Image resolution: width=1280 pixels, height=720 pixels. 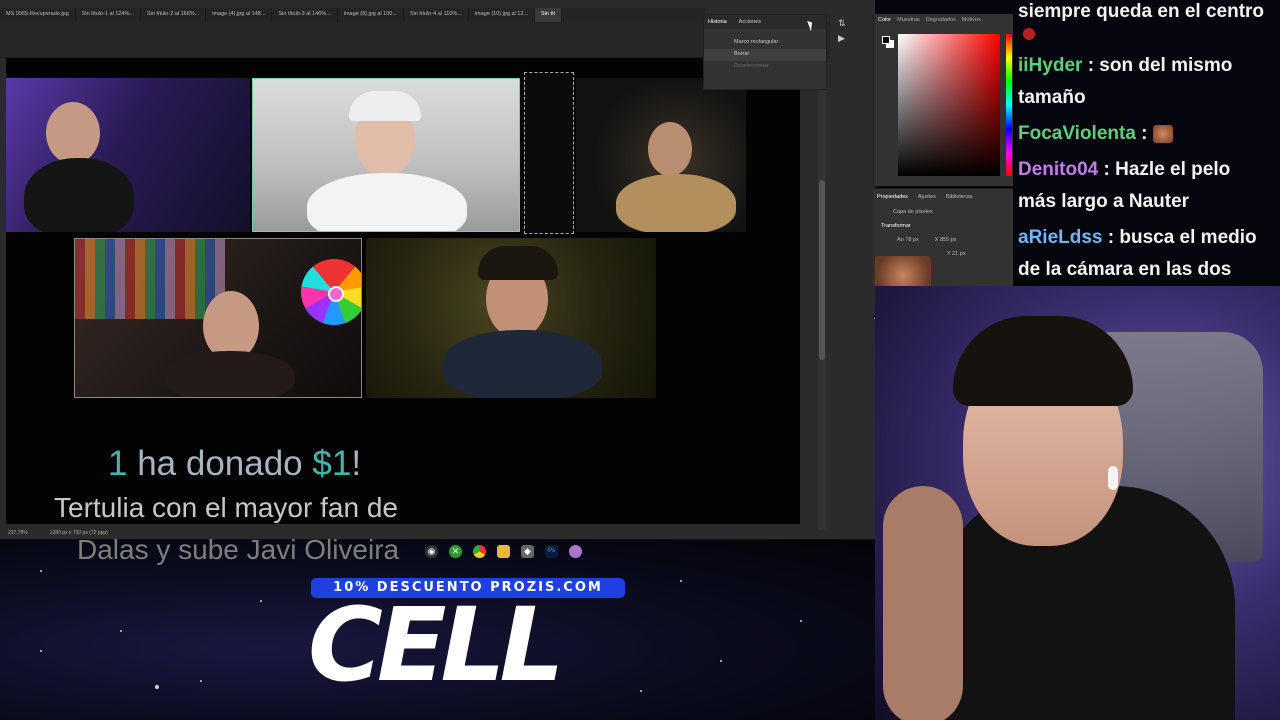 I want to click on foreground-swatch, so click(x=886, y=40).